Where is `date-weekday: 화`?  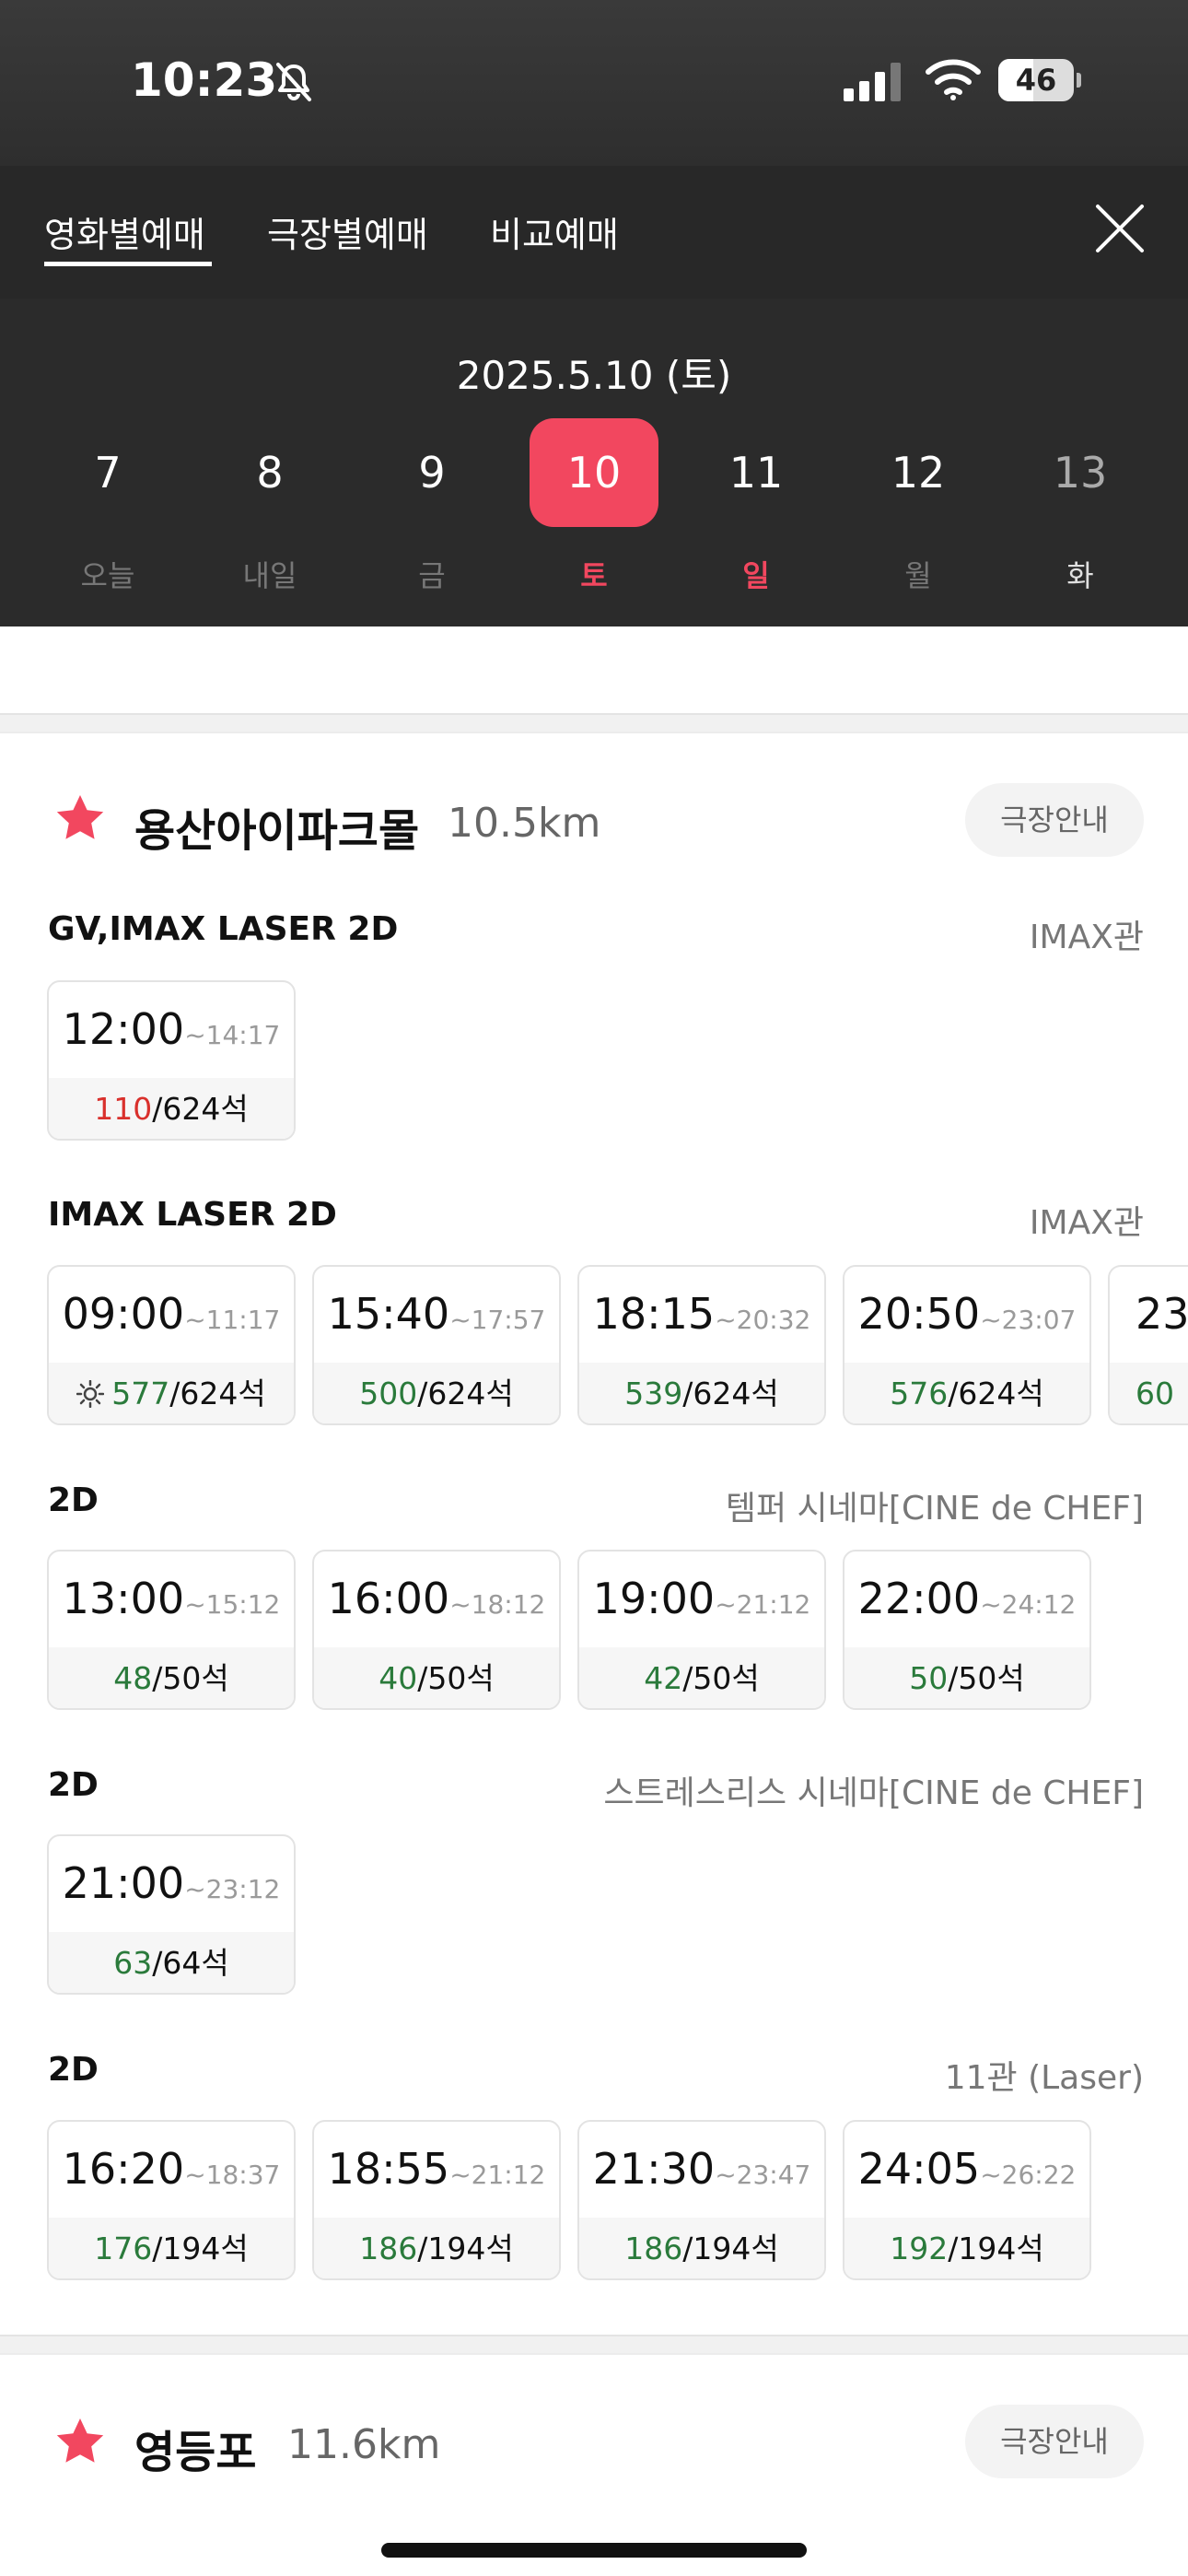
date-weekday: 화 is located at coordinates (1080, 575).